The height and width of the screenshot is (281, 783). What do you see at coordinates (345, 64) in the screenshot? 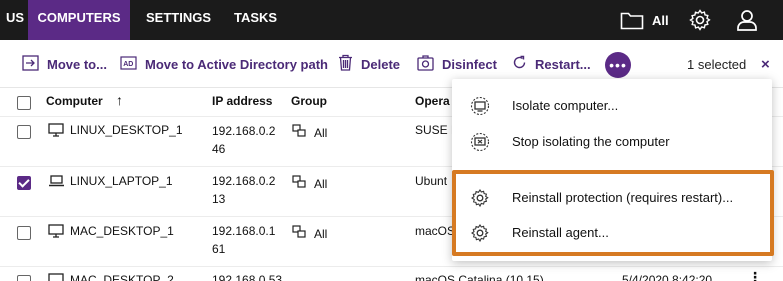
I see `trash-icon` at bounding box center [345, 64].